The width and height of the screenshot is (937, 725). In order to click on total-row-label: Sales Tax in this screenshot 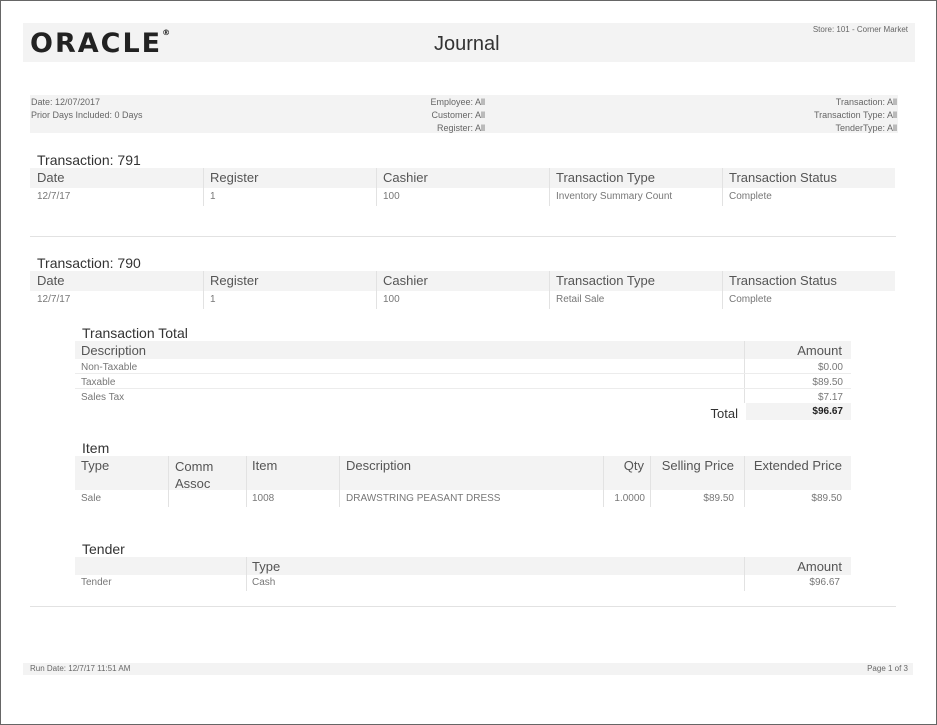, I will do `click(103, 397)`.